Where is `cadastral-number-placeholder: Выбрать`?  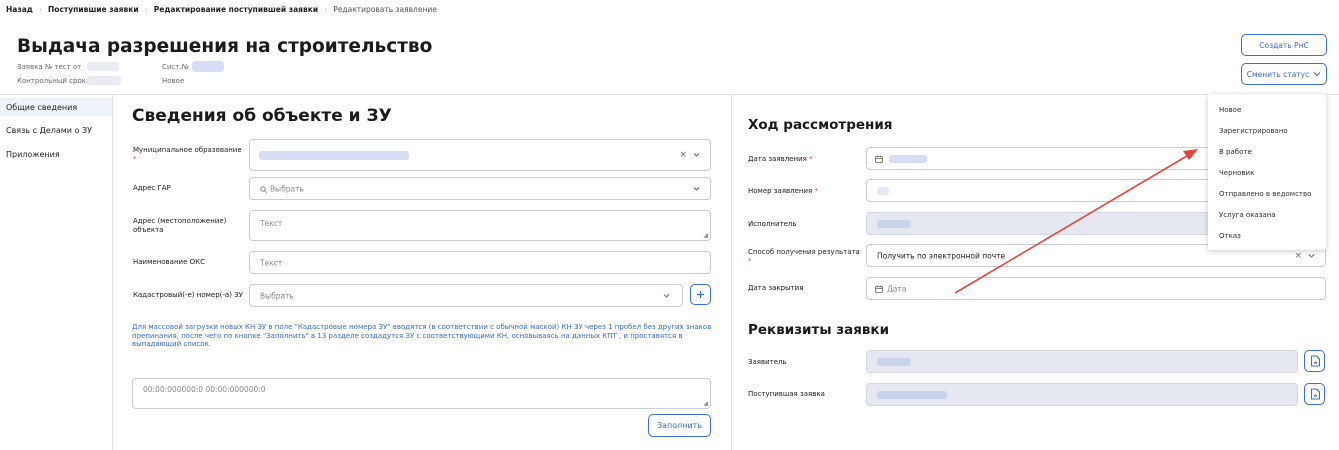 cadastral-number-placeholder: Выбрать is located at coordinates (277, 295).